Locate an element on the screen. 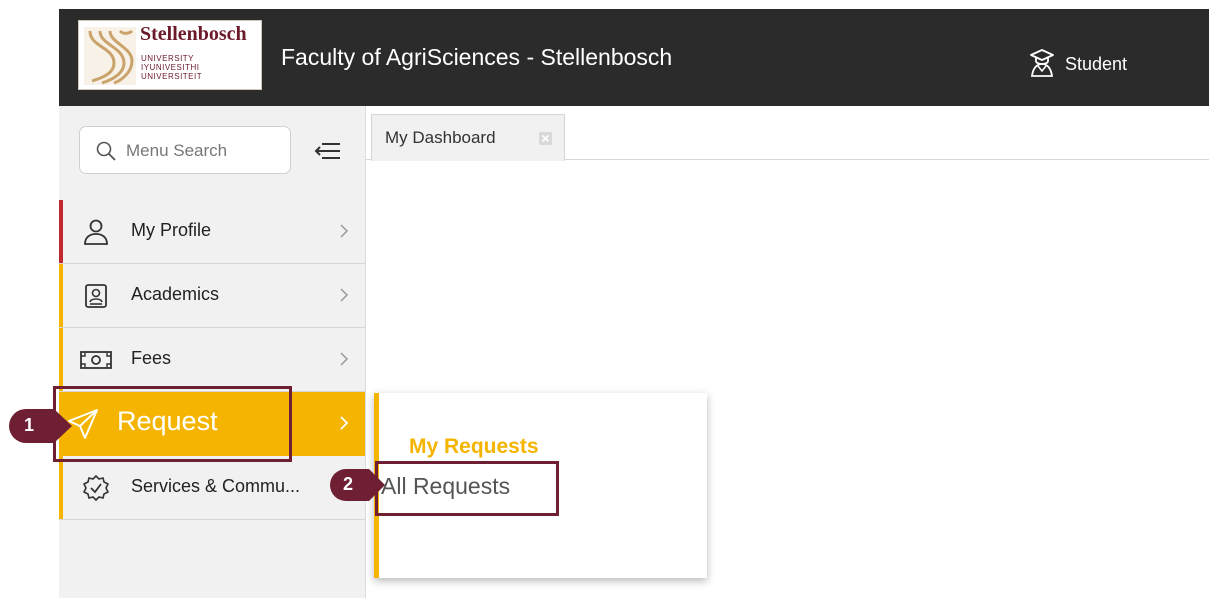  collapse-menu-icon is located at coordinates (327, 151).